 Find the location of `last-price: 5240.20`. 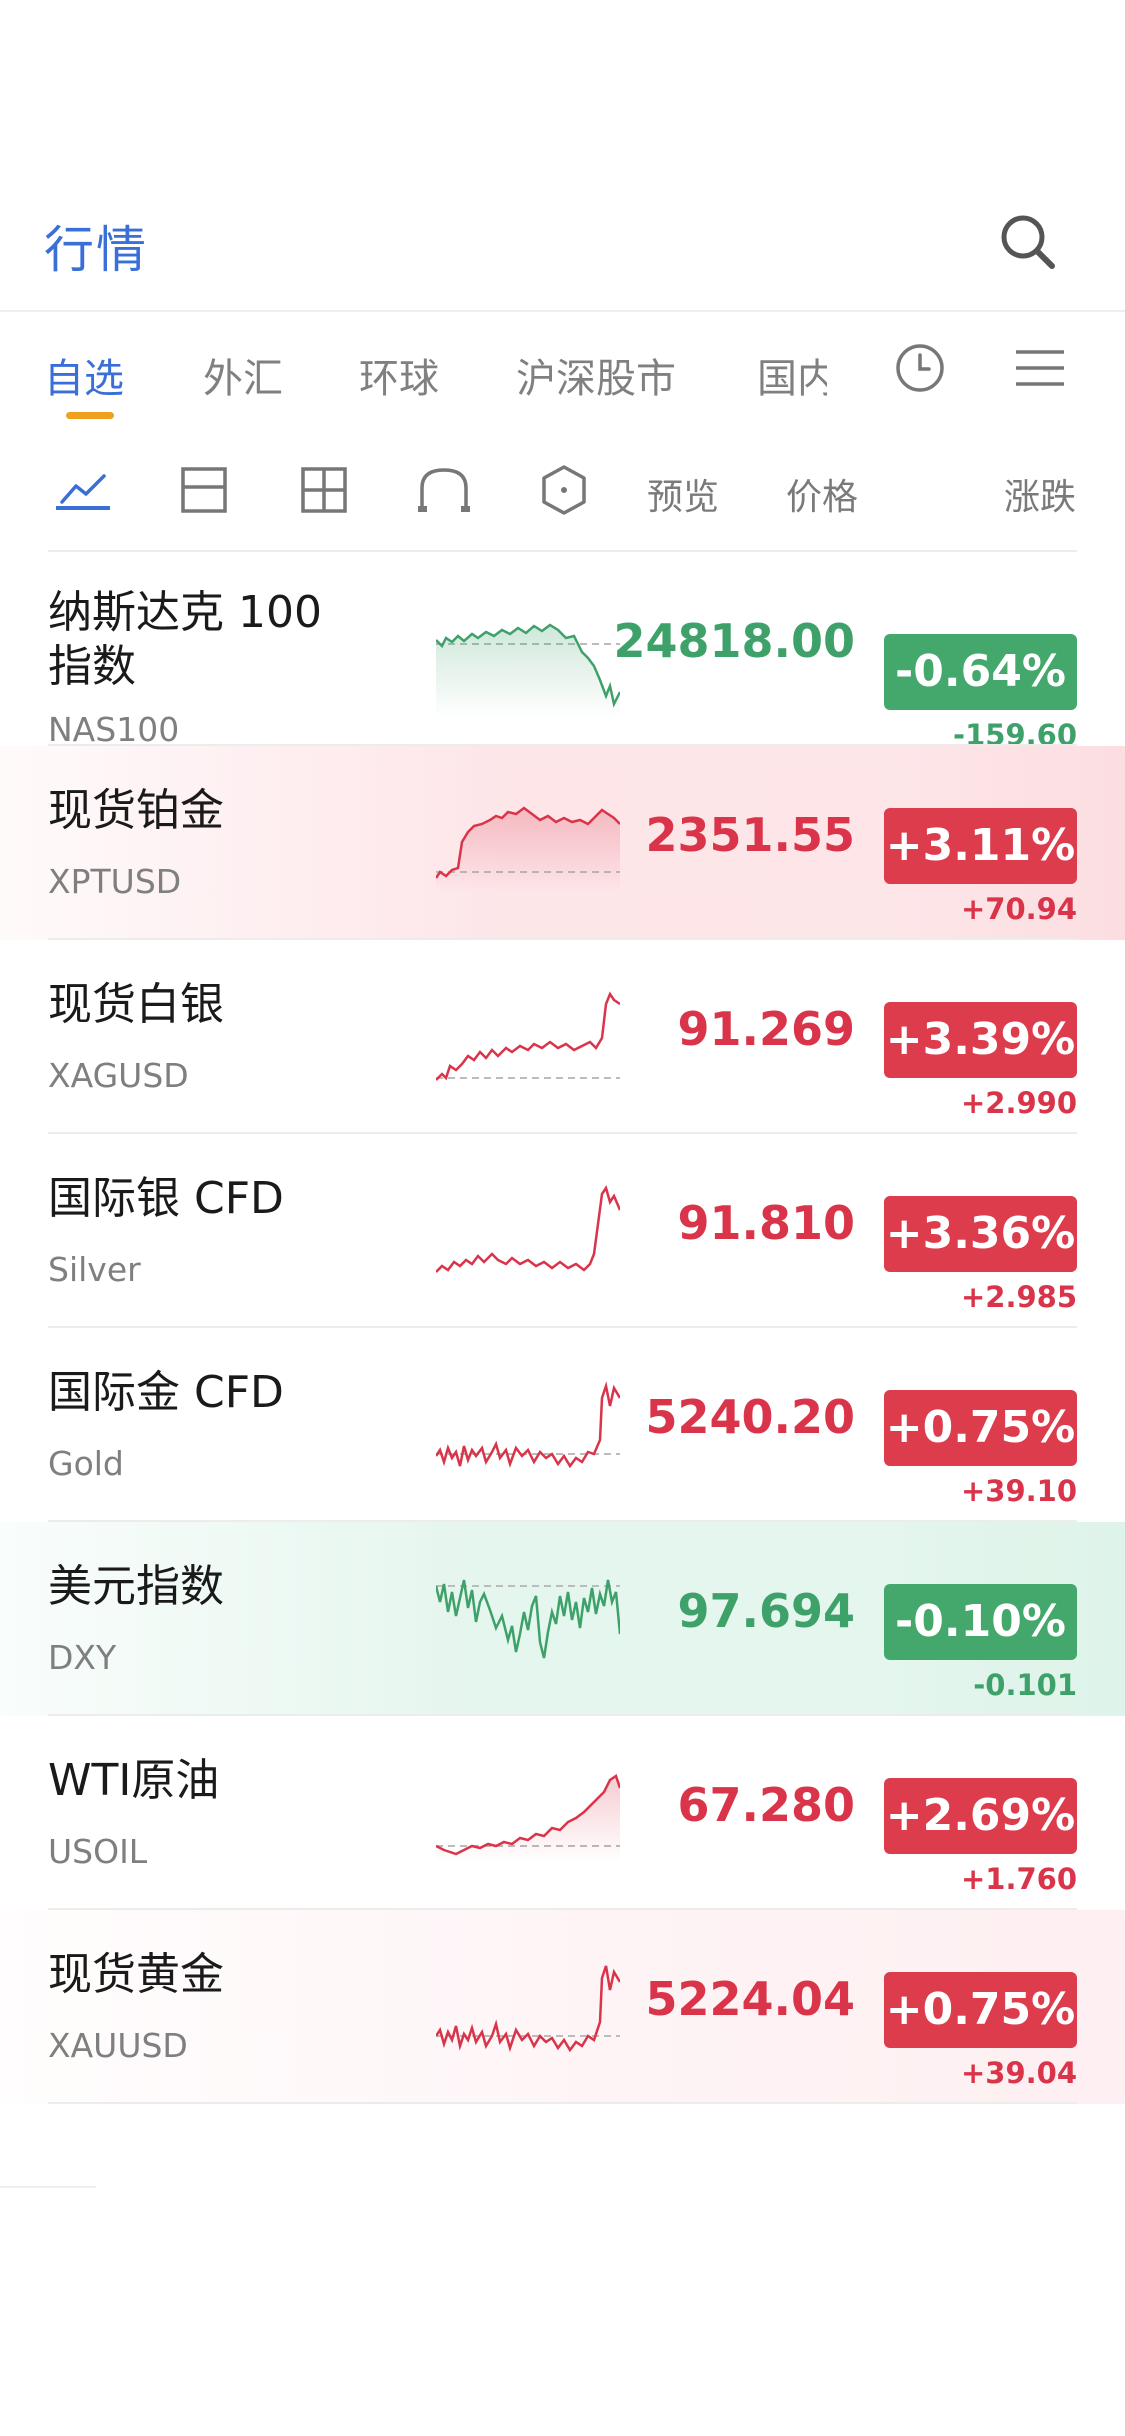

last-price: 5240.20 is located at coordinates (750, 1417).